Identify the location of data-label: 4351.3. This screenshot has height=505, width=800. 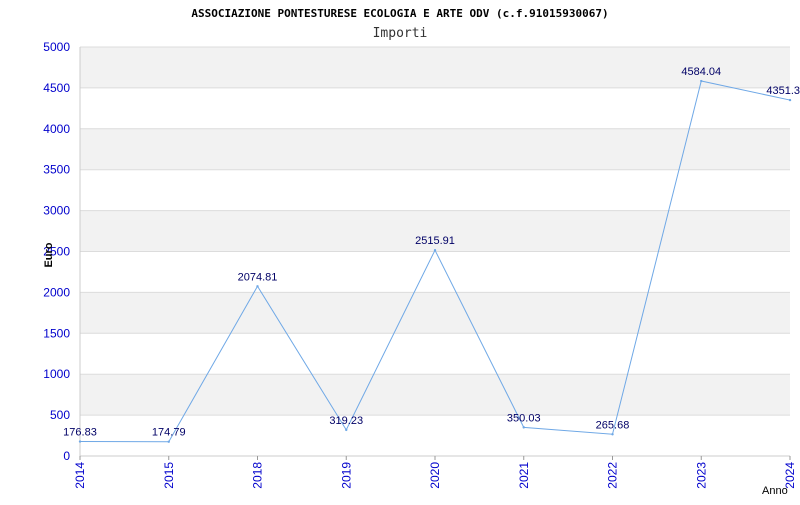
(783, 91).